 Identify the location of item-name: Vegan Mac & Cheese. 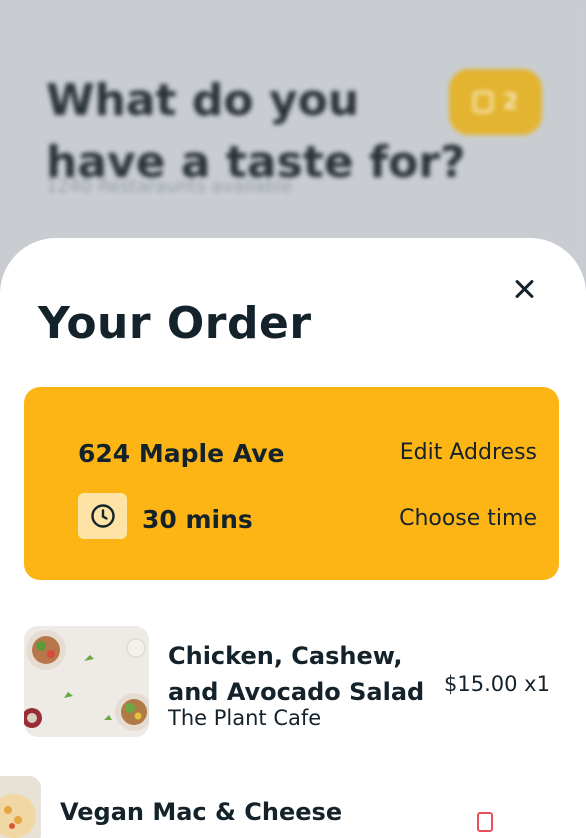
(201, 812).